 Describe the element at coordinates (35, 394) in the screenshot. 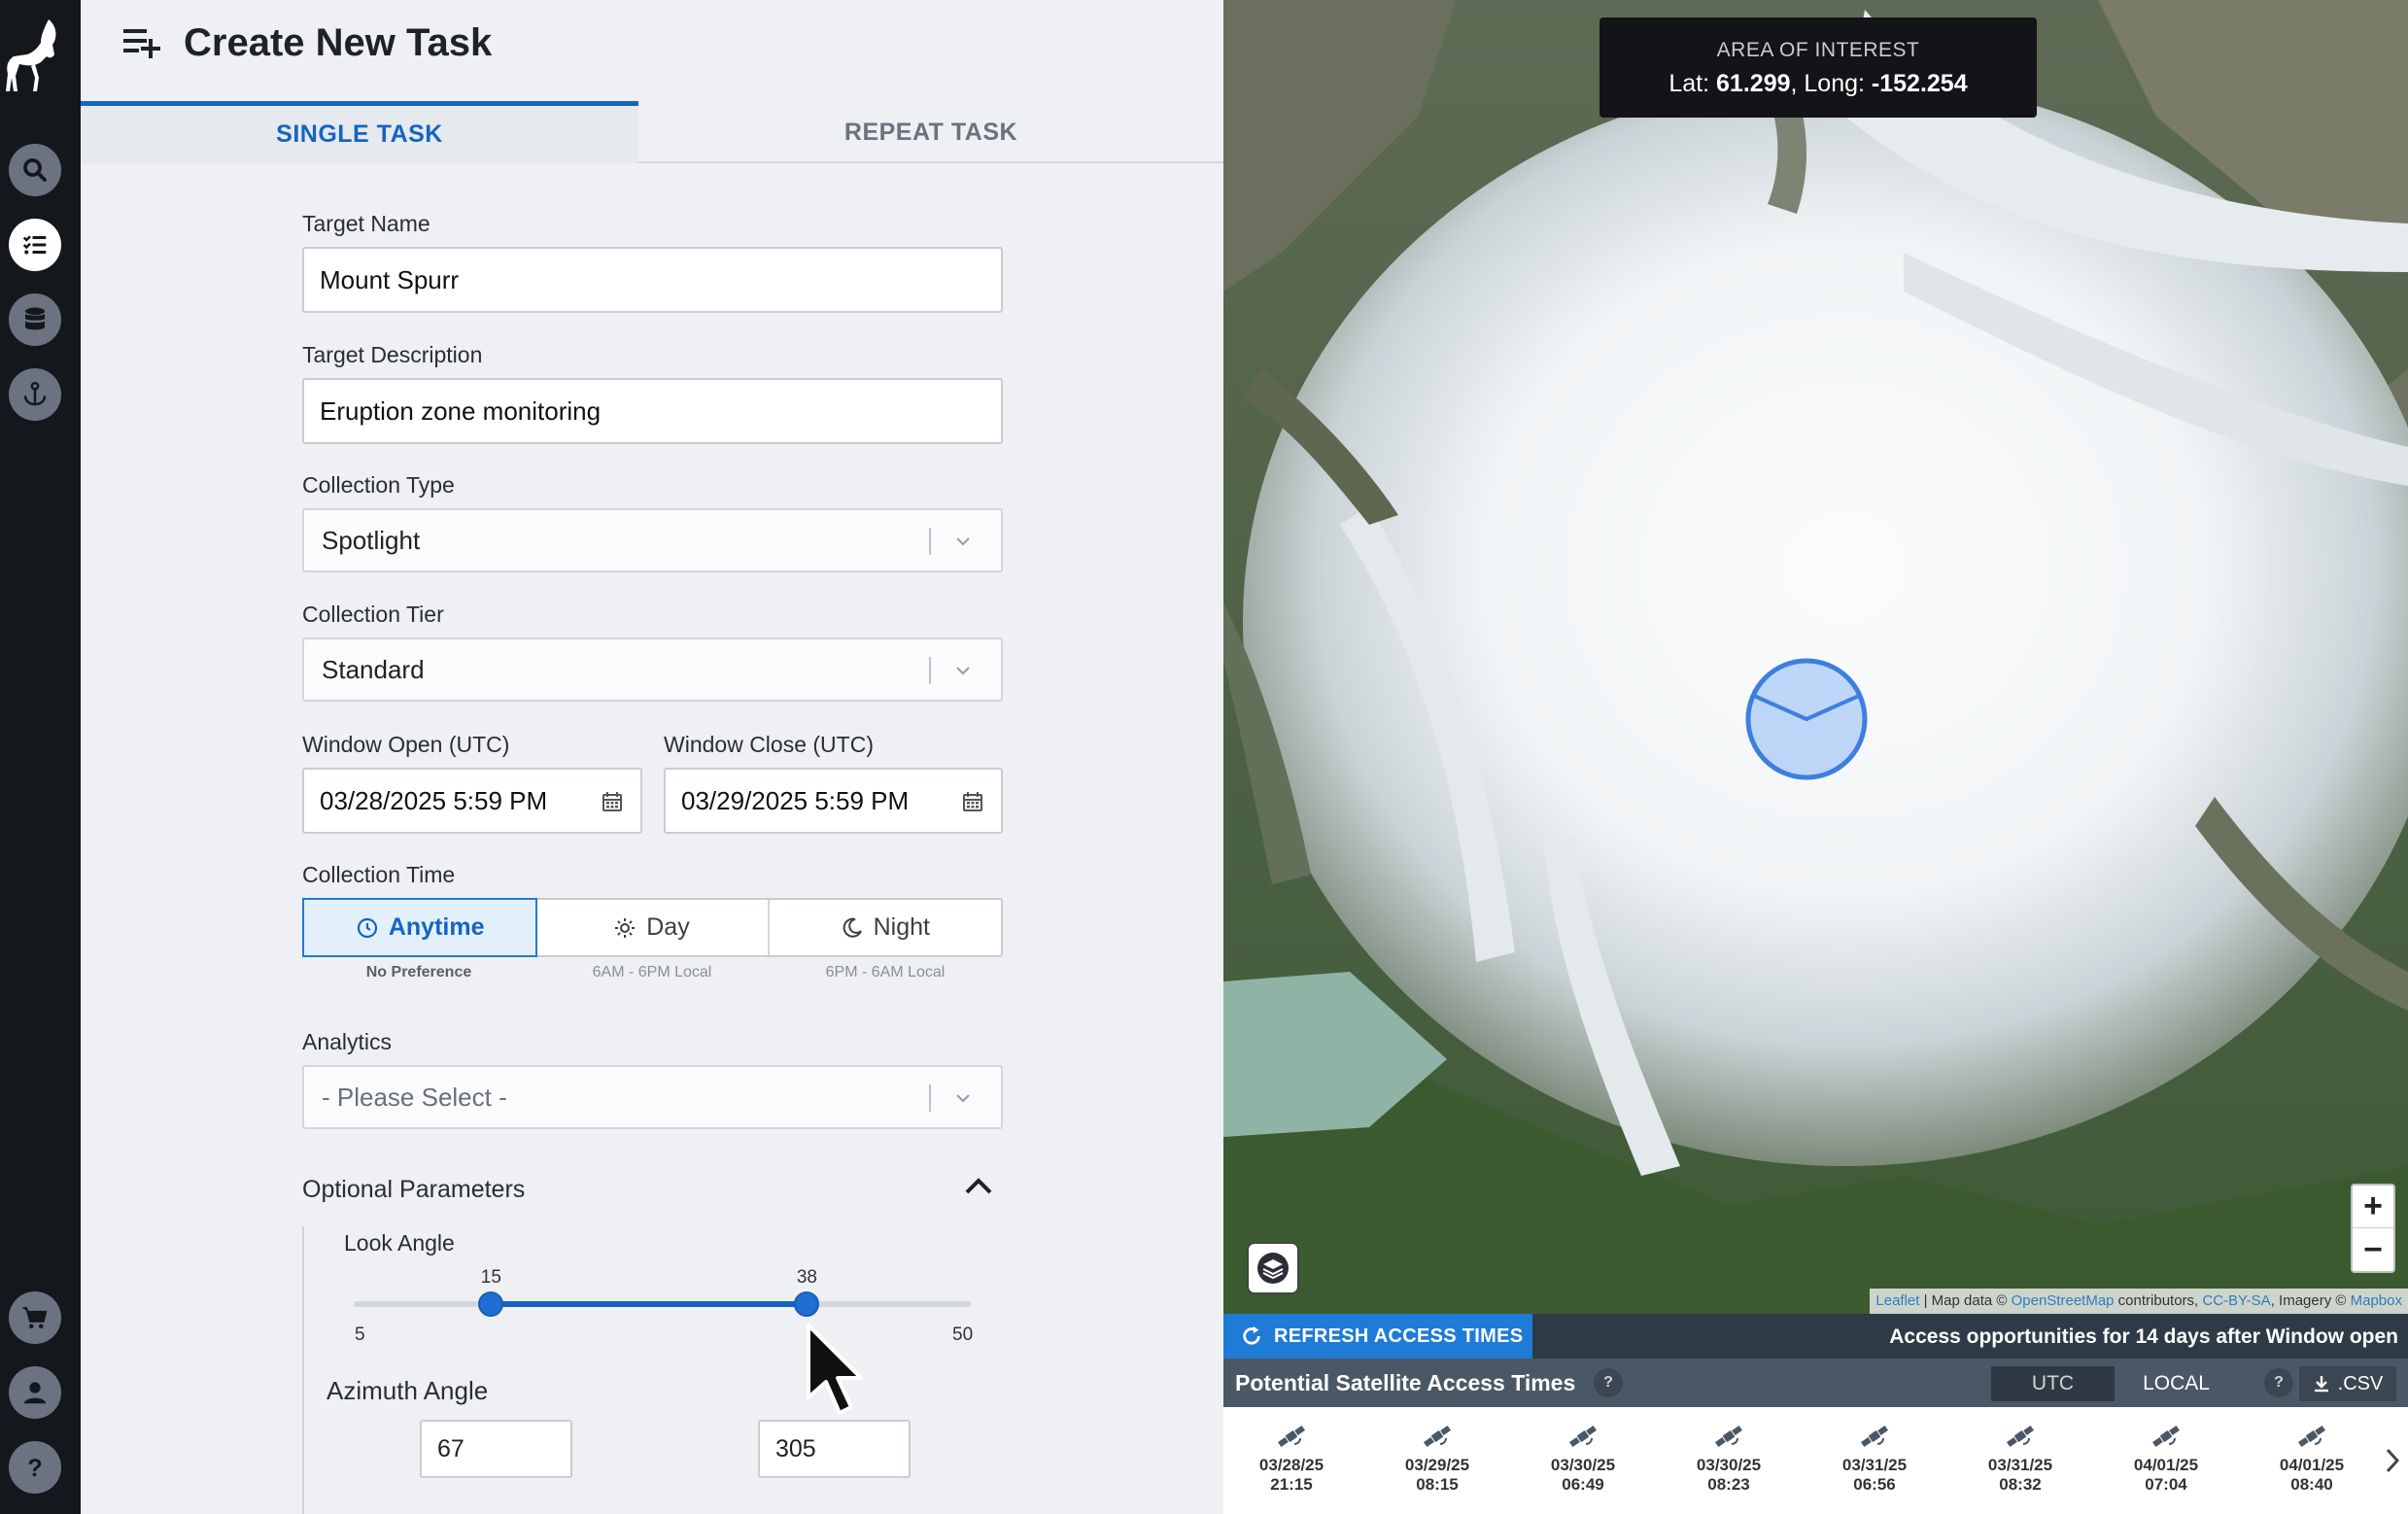

I see `rail-anchor-button` at that location.